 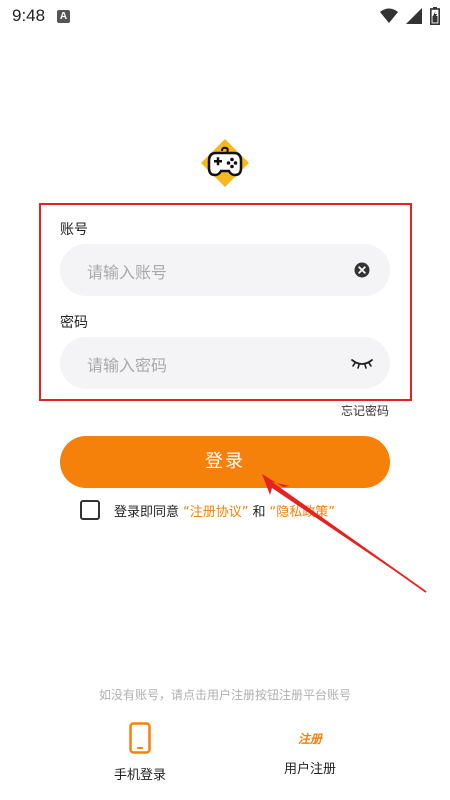 I want to click on register-icon: 注册, so click(x=309, y=739).